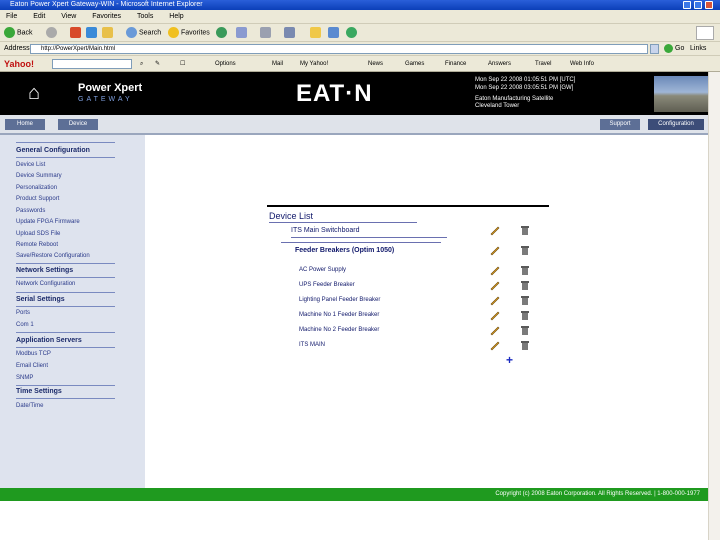  What do you see at coordinates (543, 64) in the screenshot?
I see `yahoo-travel: Travel` at bounding box center [543, 64].